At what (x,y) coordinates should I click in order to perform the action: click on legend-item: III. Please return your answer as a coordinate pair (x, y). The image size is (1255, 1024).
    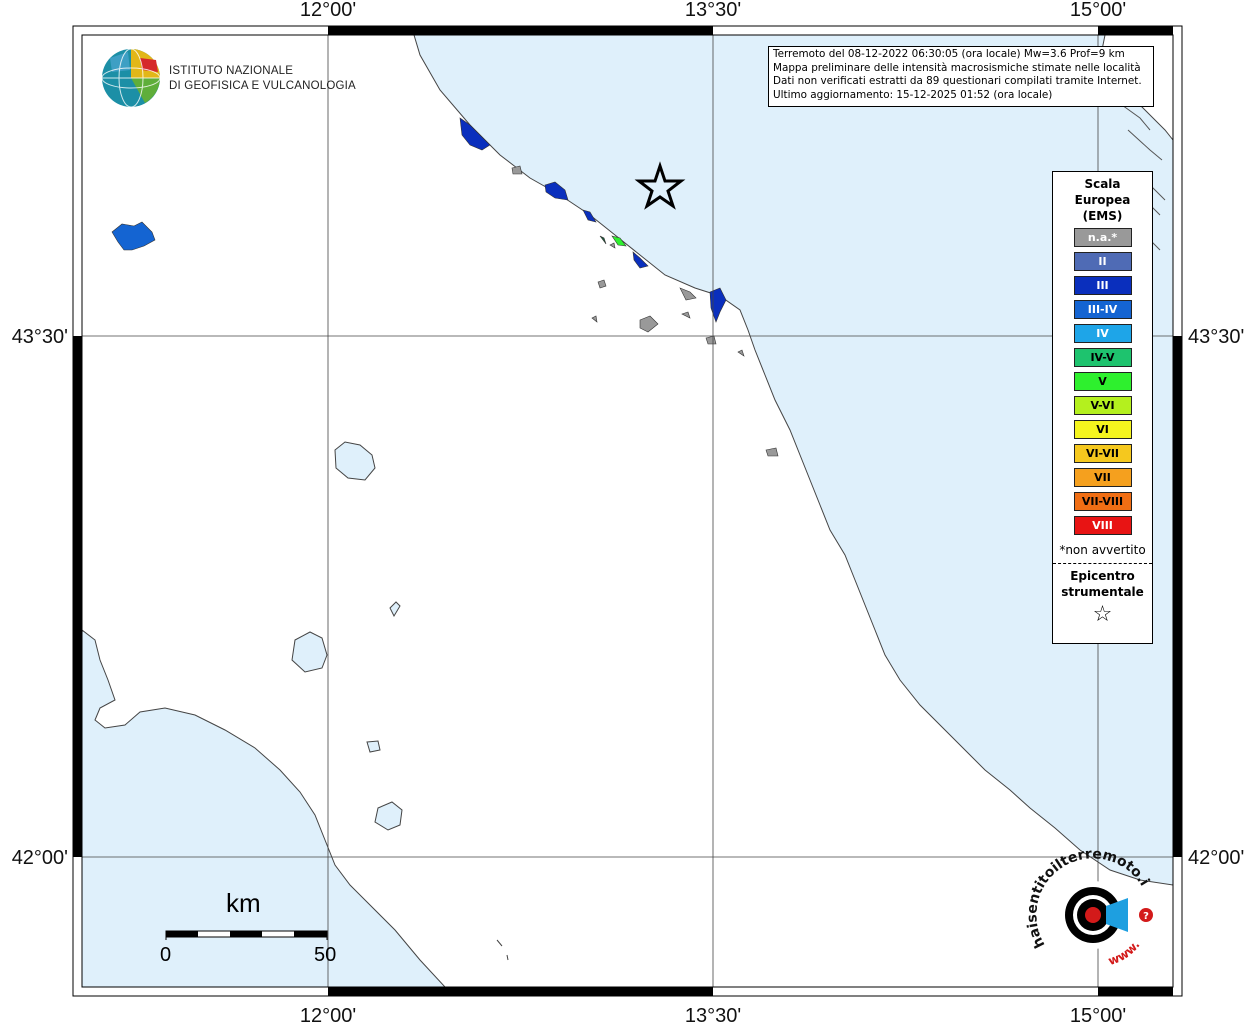
    Looking at the image, I should click on (1102, 285).